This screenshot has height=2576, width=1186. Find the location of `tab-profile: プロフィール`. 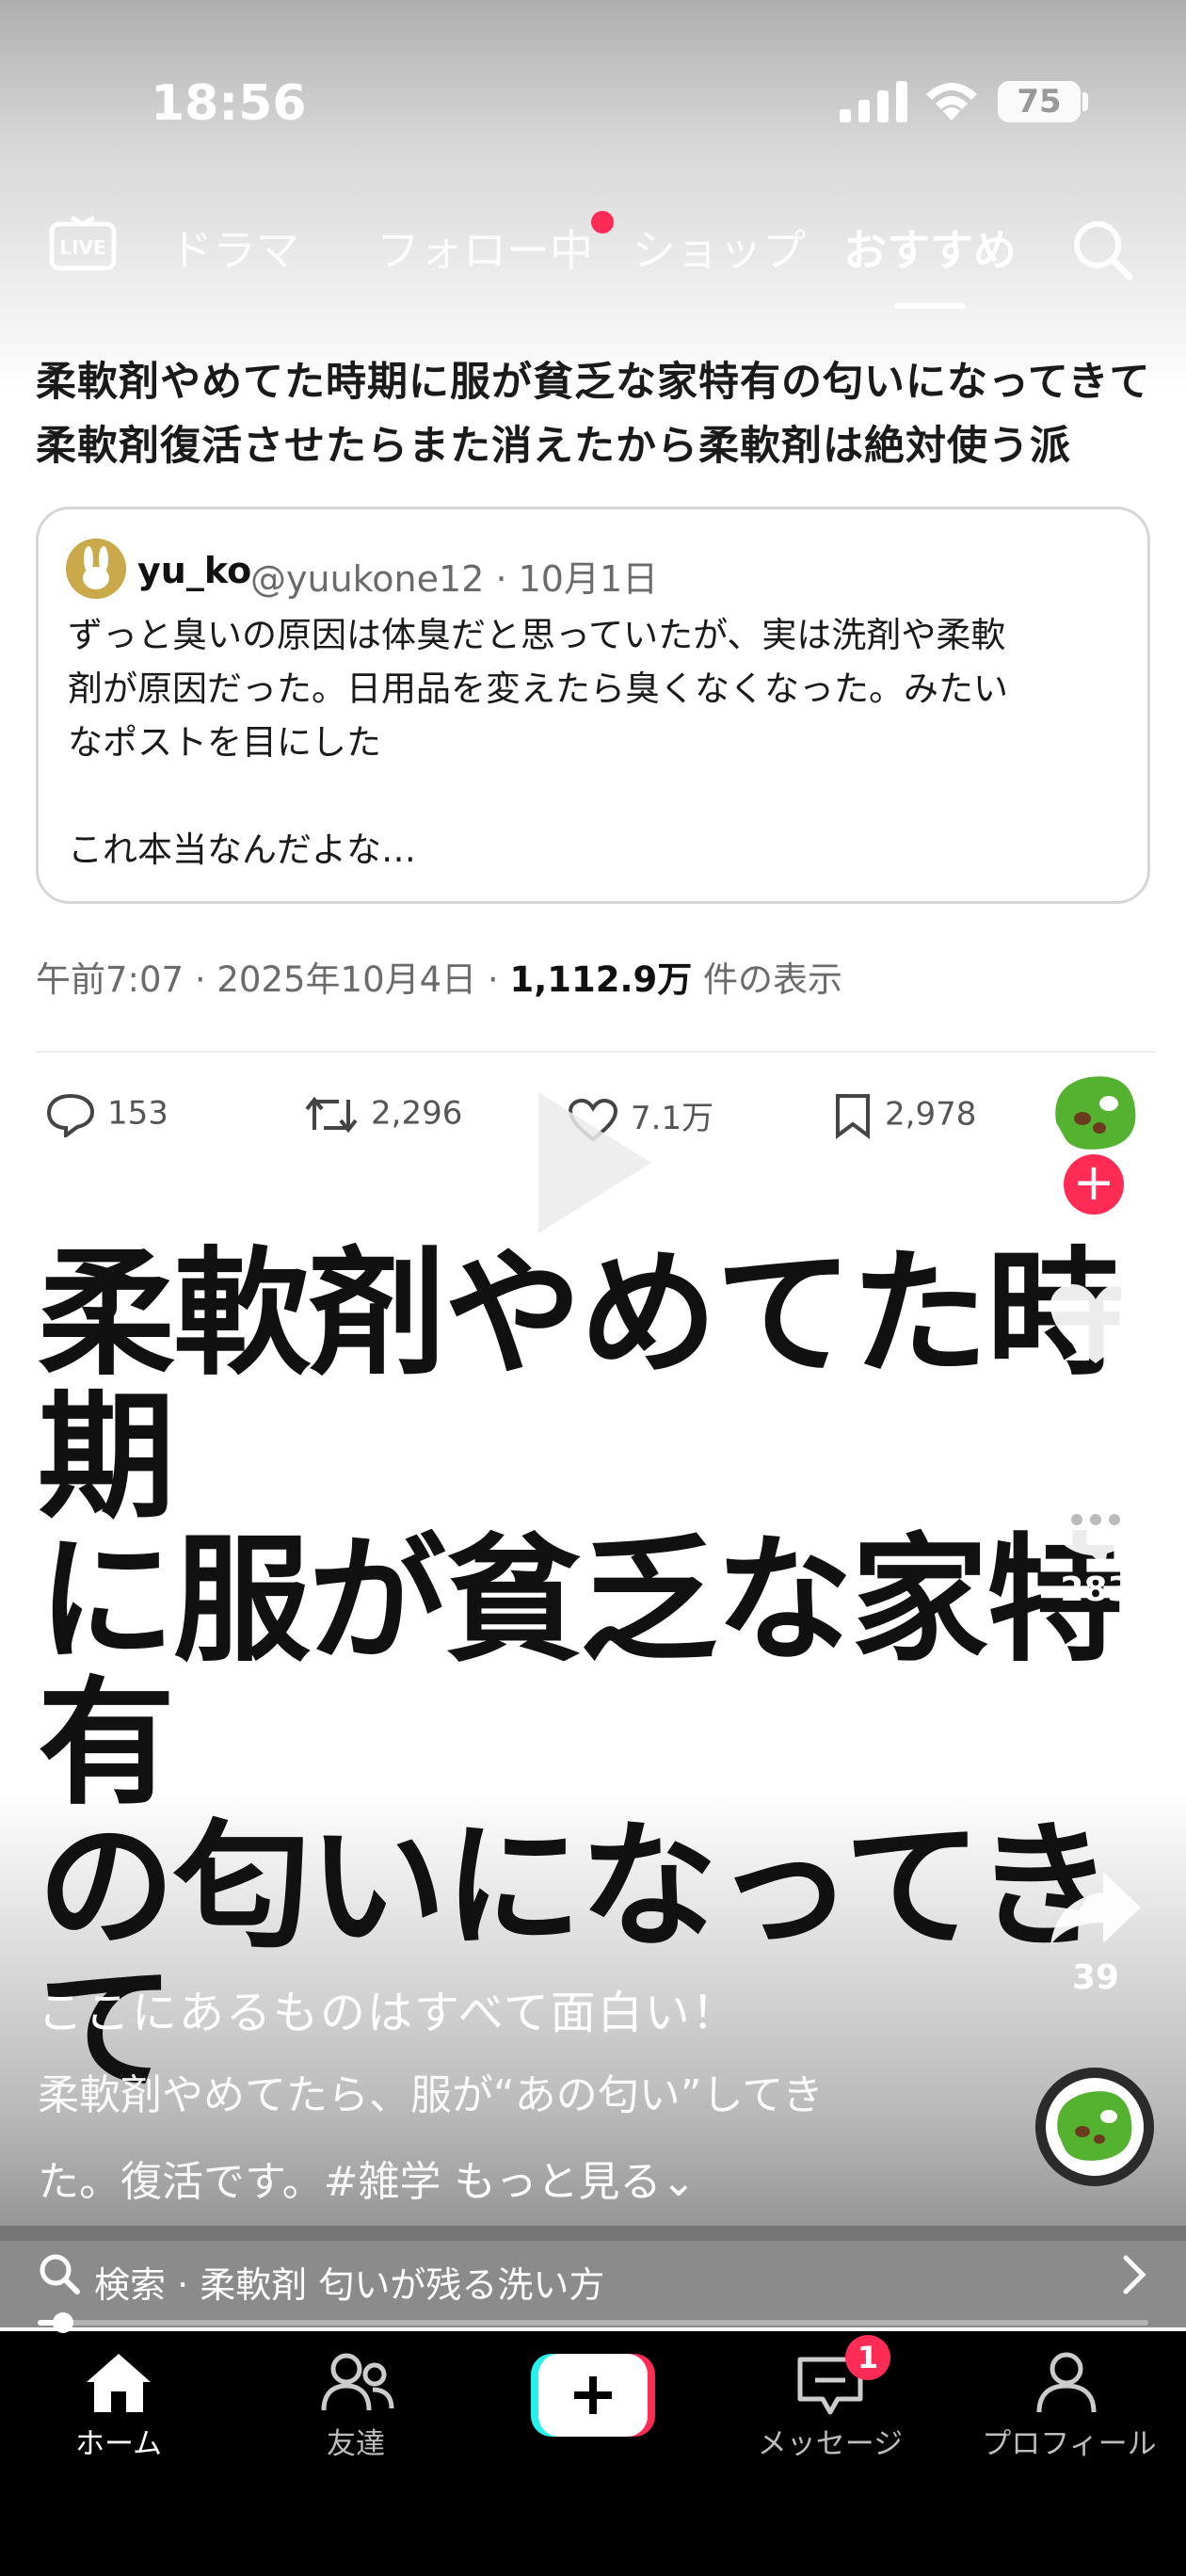

tab-profile: プロフィール is located at coordinates (1069, 2441).